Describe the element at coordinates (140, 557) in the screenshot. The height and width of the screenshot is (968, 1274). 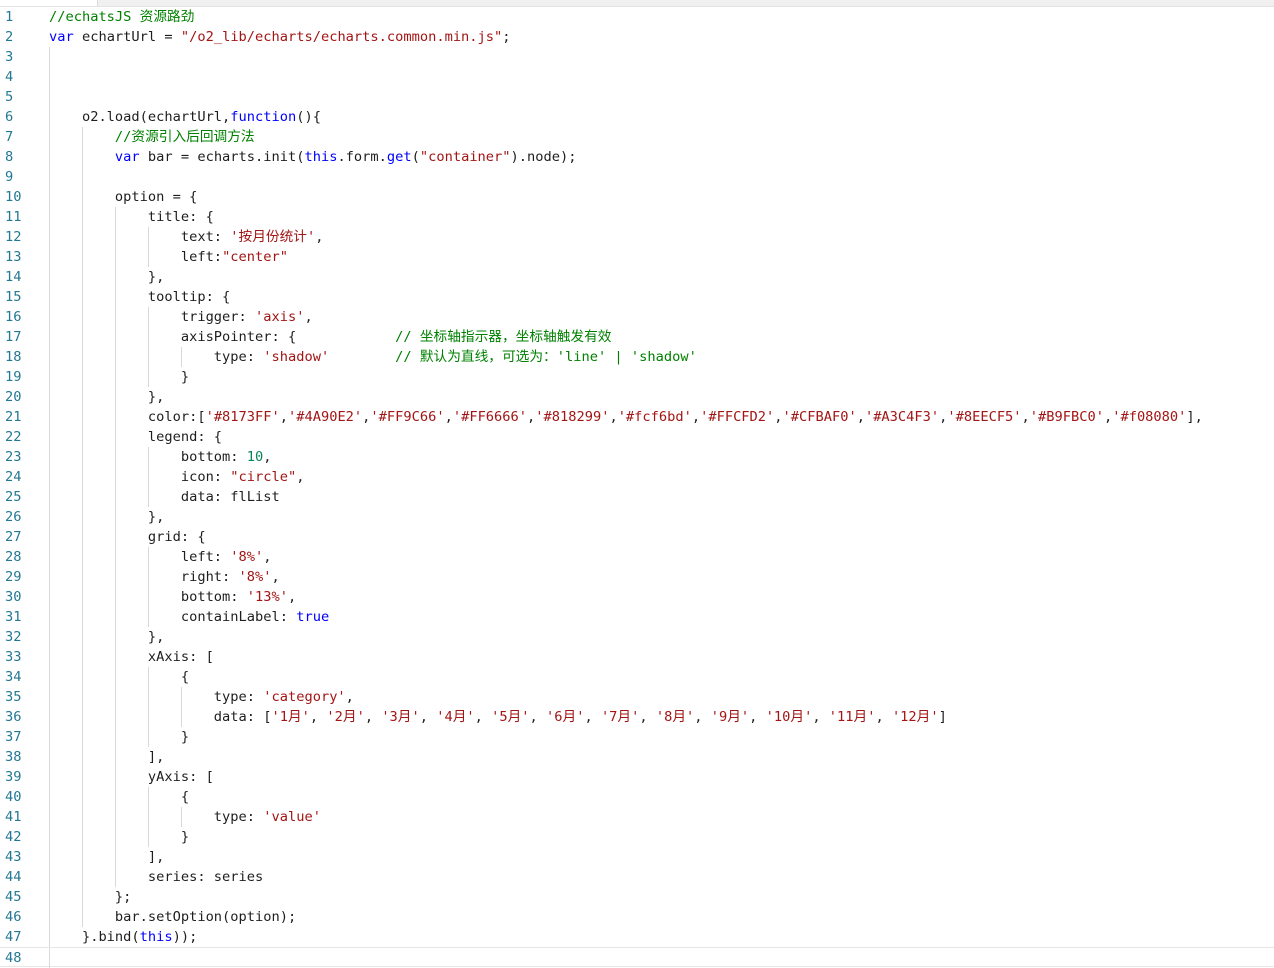
I see `code-token: left:` at that location.